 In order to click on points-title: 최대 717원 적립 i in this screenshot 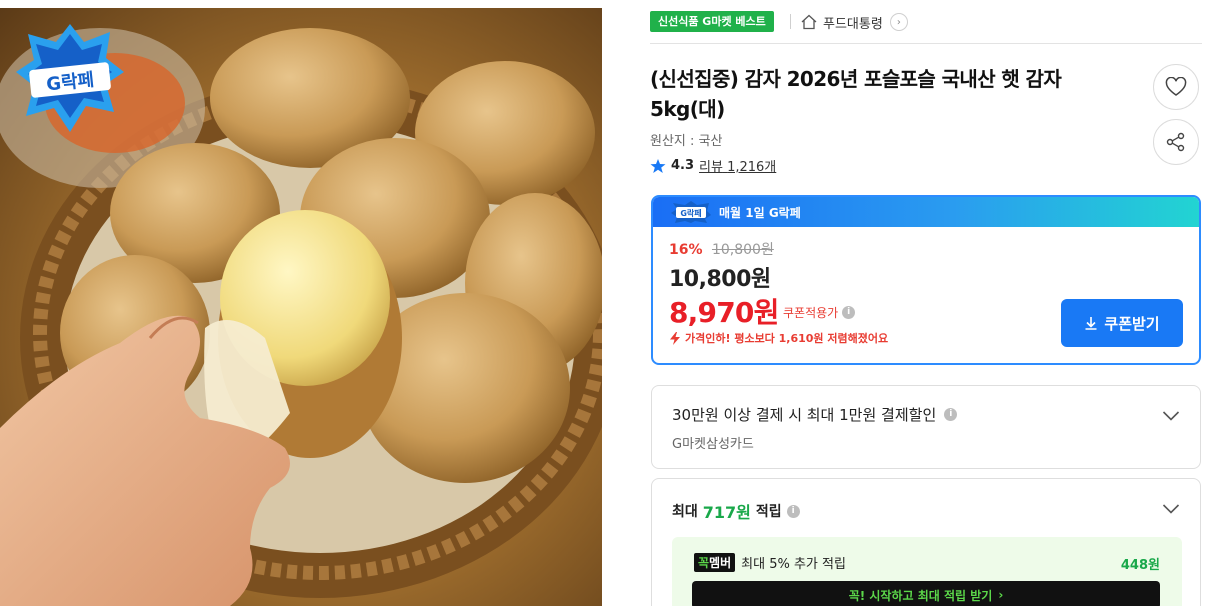, I will do `click(736, 511)`.